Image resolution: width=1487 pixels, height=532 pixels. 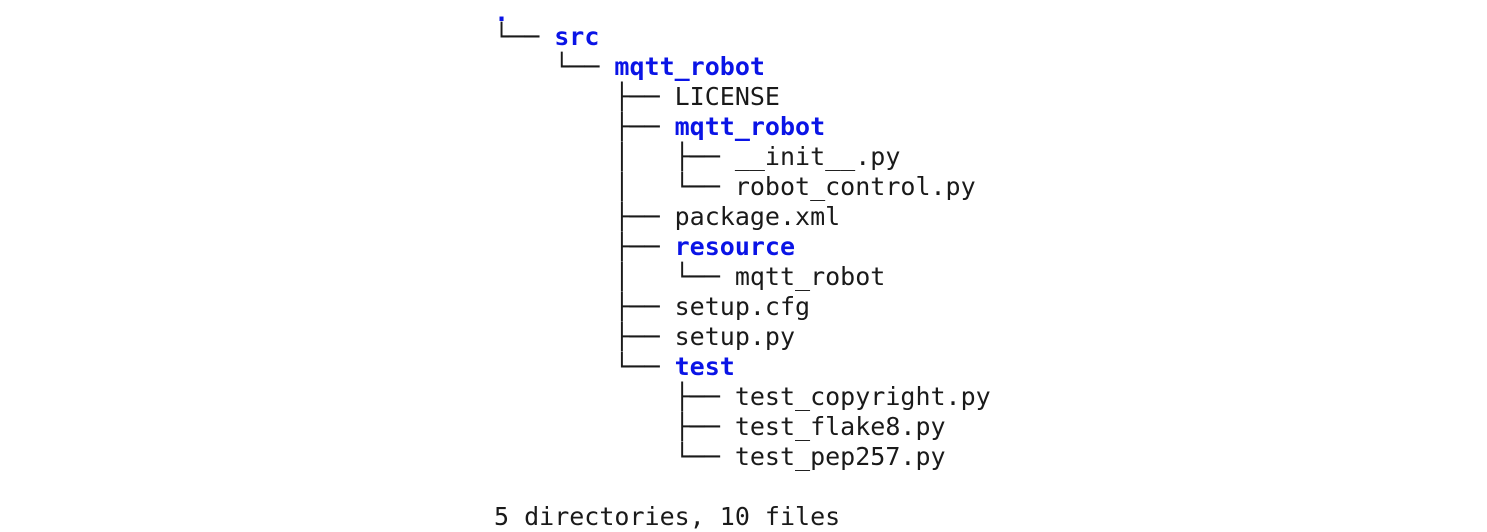 I want to click on tree-directory-row: ├── resource, so click(x=644, y=247).